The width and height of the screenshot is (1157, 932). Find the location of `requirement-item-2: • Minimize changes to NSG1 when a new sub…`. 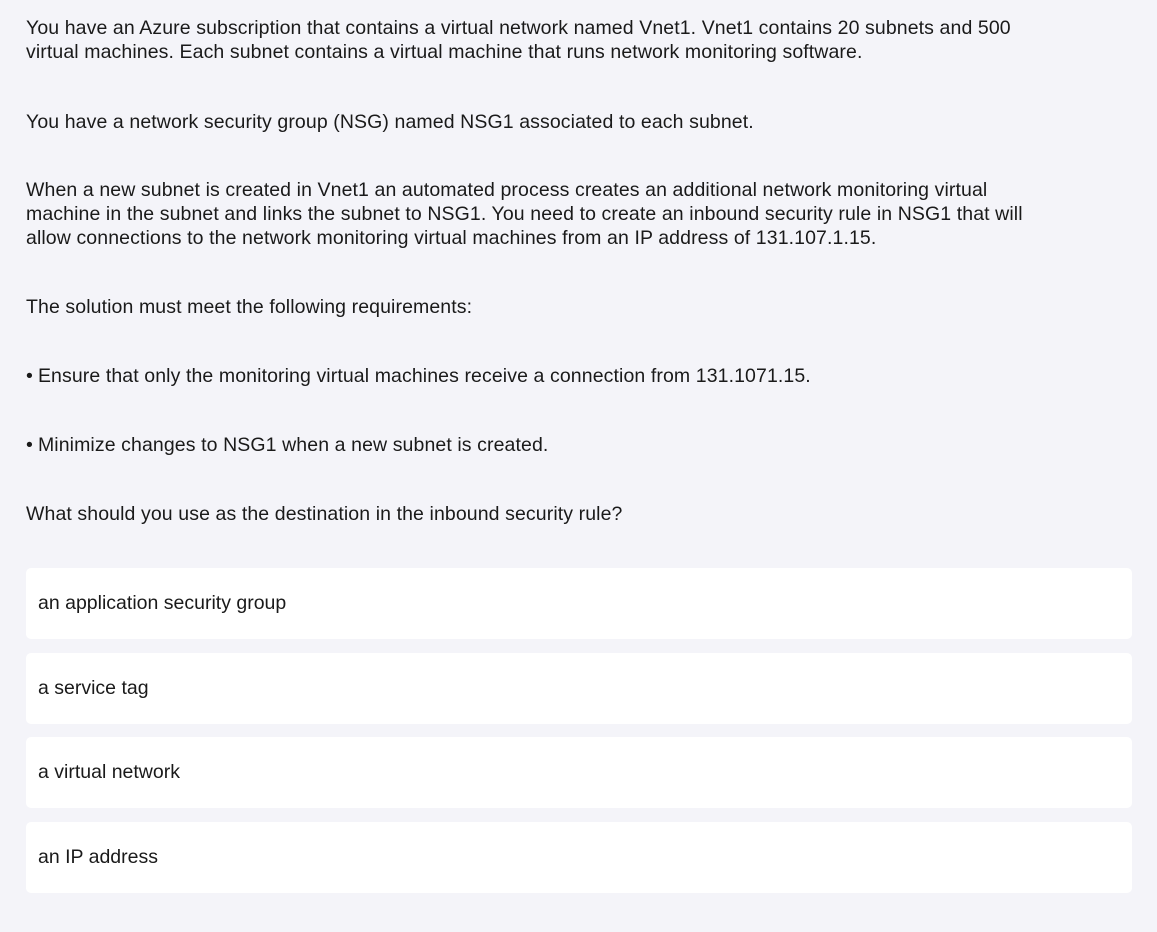

requirement-item-2: • Minimize changes to NSG1 when a new sub… is located at coordinates (287, 445).